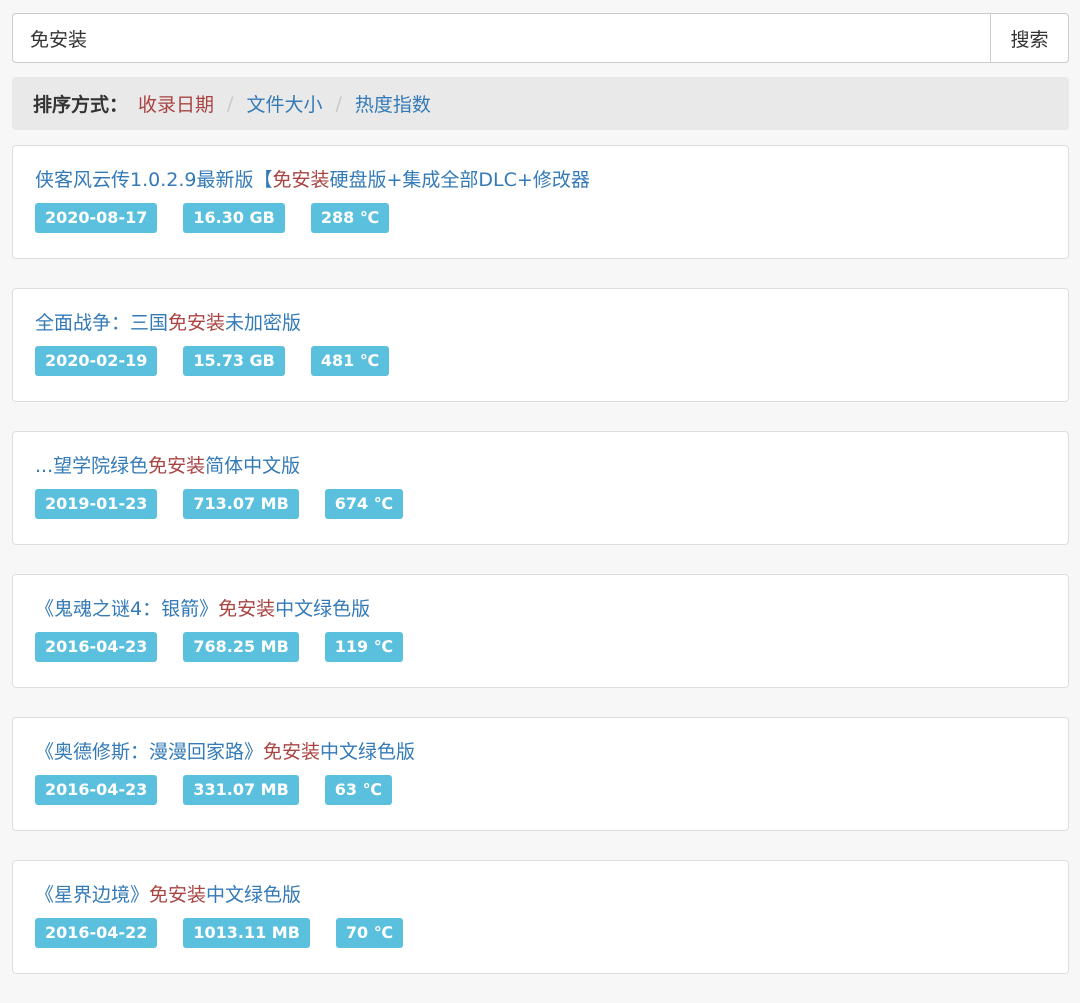 This screenshot has height=1003, width=1080. Describe the element at coordinates (81, 105) in the screenshot. I see `sort-label: 排序方式：` at that location.